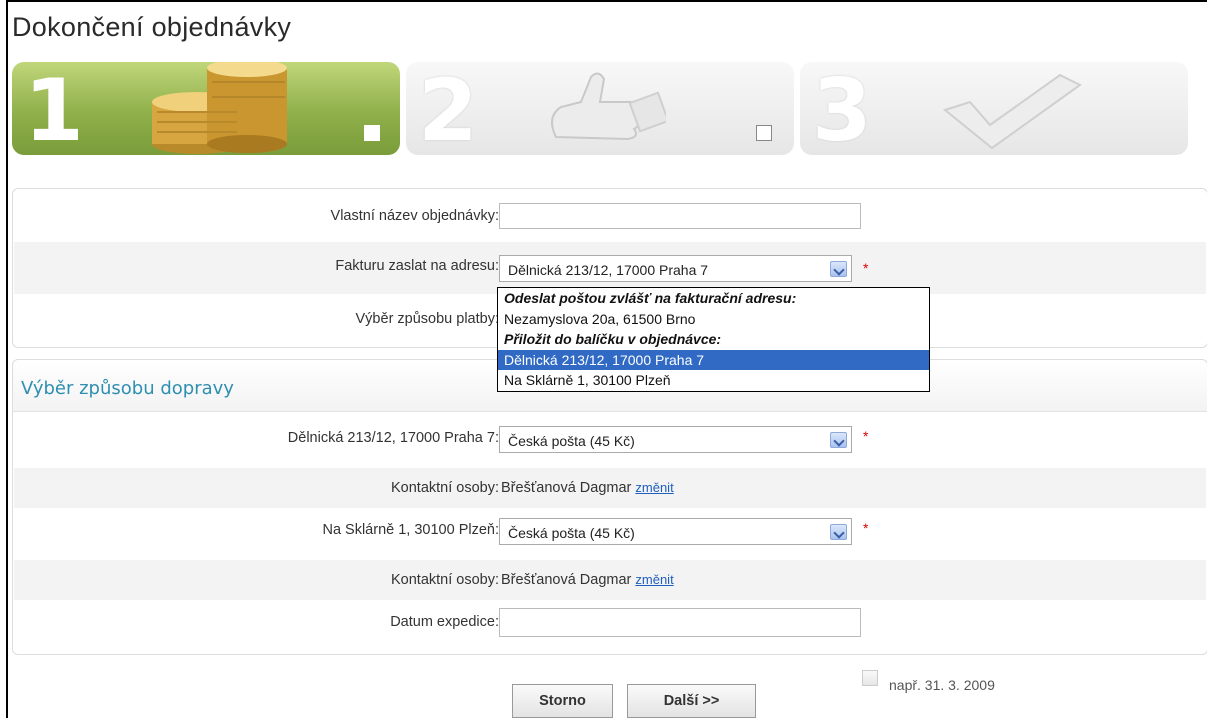  What do you see at coordinates (393, 438) in the screenshot?
I see `shipping-address-1-label: Dělnická 213/12, 17000 Praha 7:` at bounding box center [393, 438].